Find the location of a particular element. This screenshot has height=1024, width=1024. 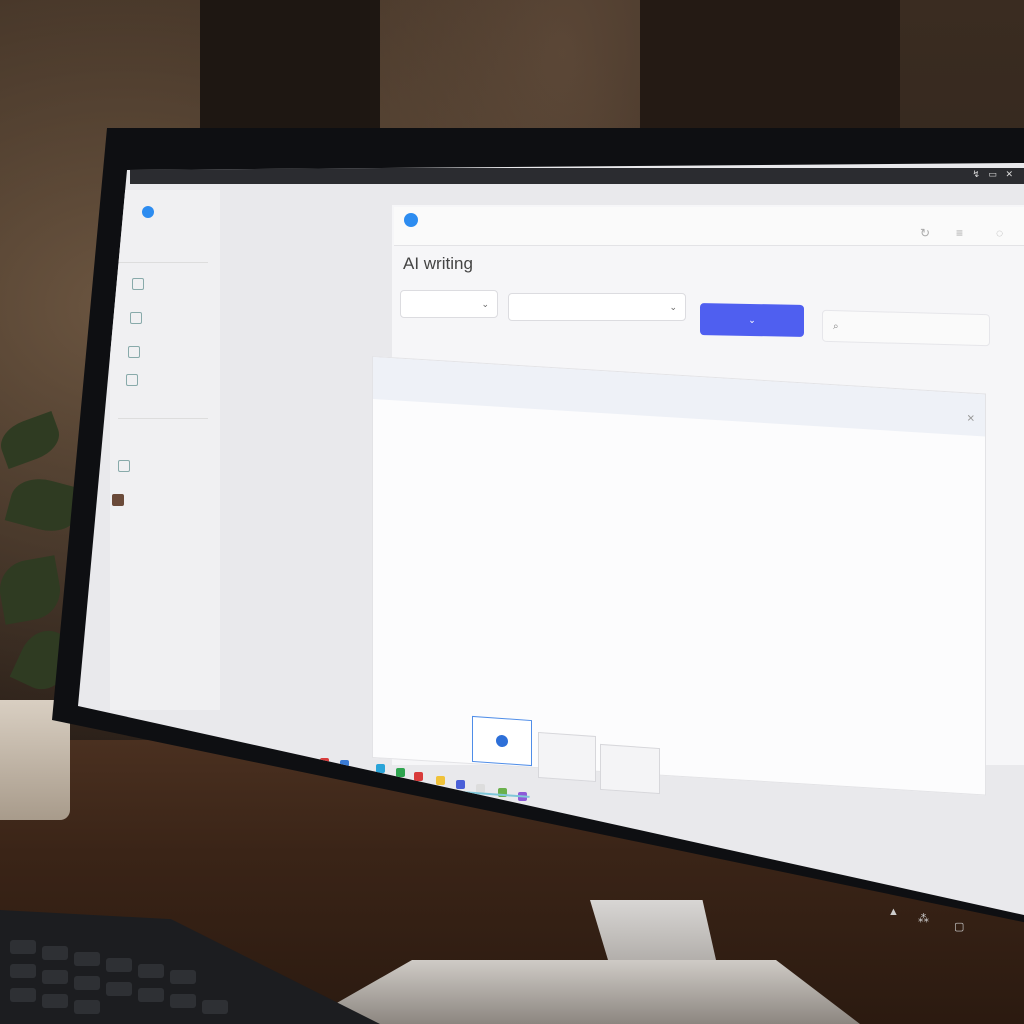

avatar is located at coordinates (118, 500).